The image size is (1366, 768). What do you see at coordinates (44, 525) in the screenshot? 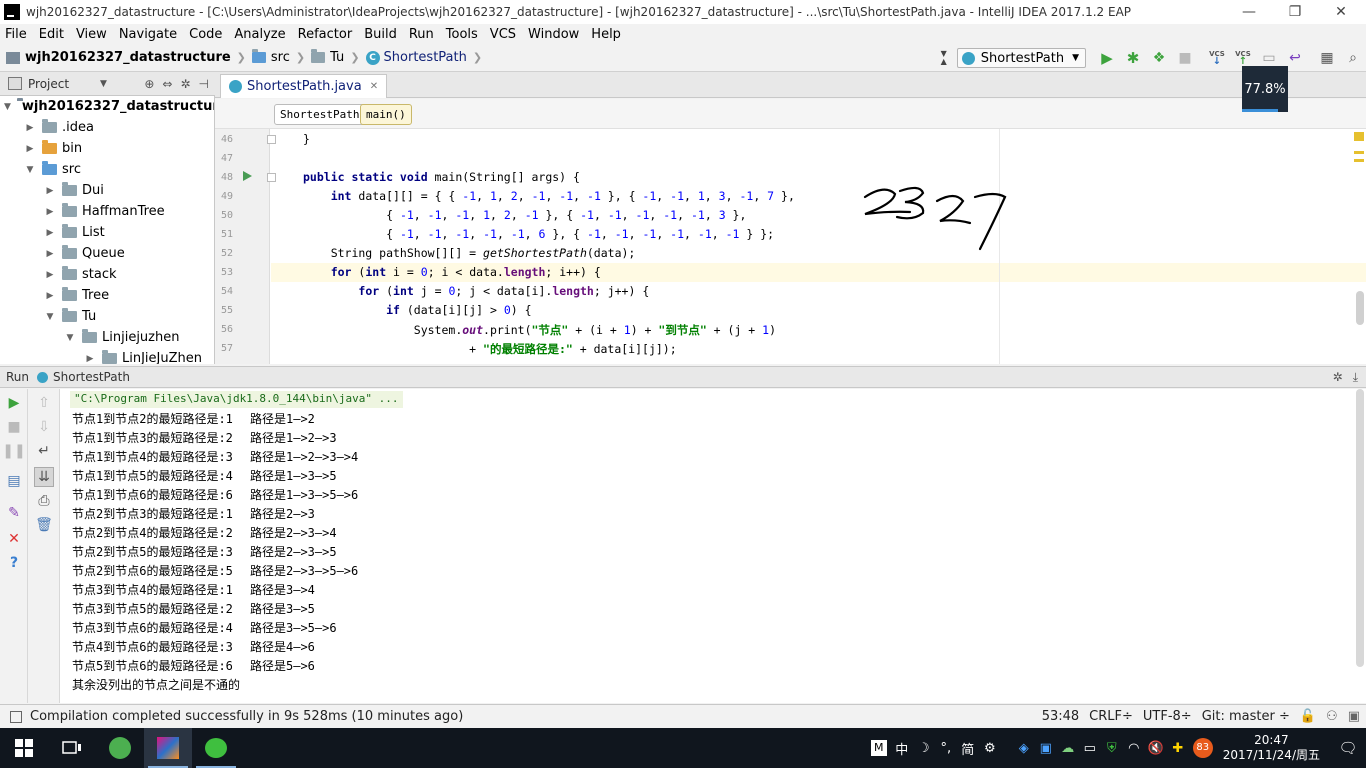
I see `trash-icon: 🗑` at bounding box center [44, 525].